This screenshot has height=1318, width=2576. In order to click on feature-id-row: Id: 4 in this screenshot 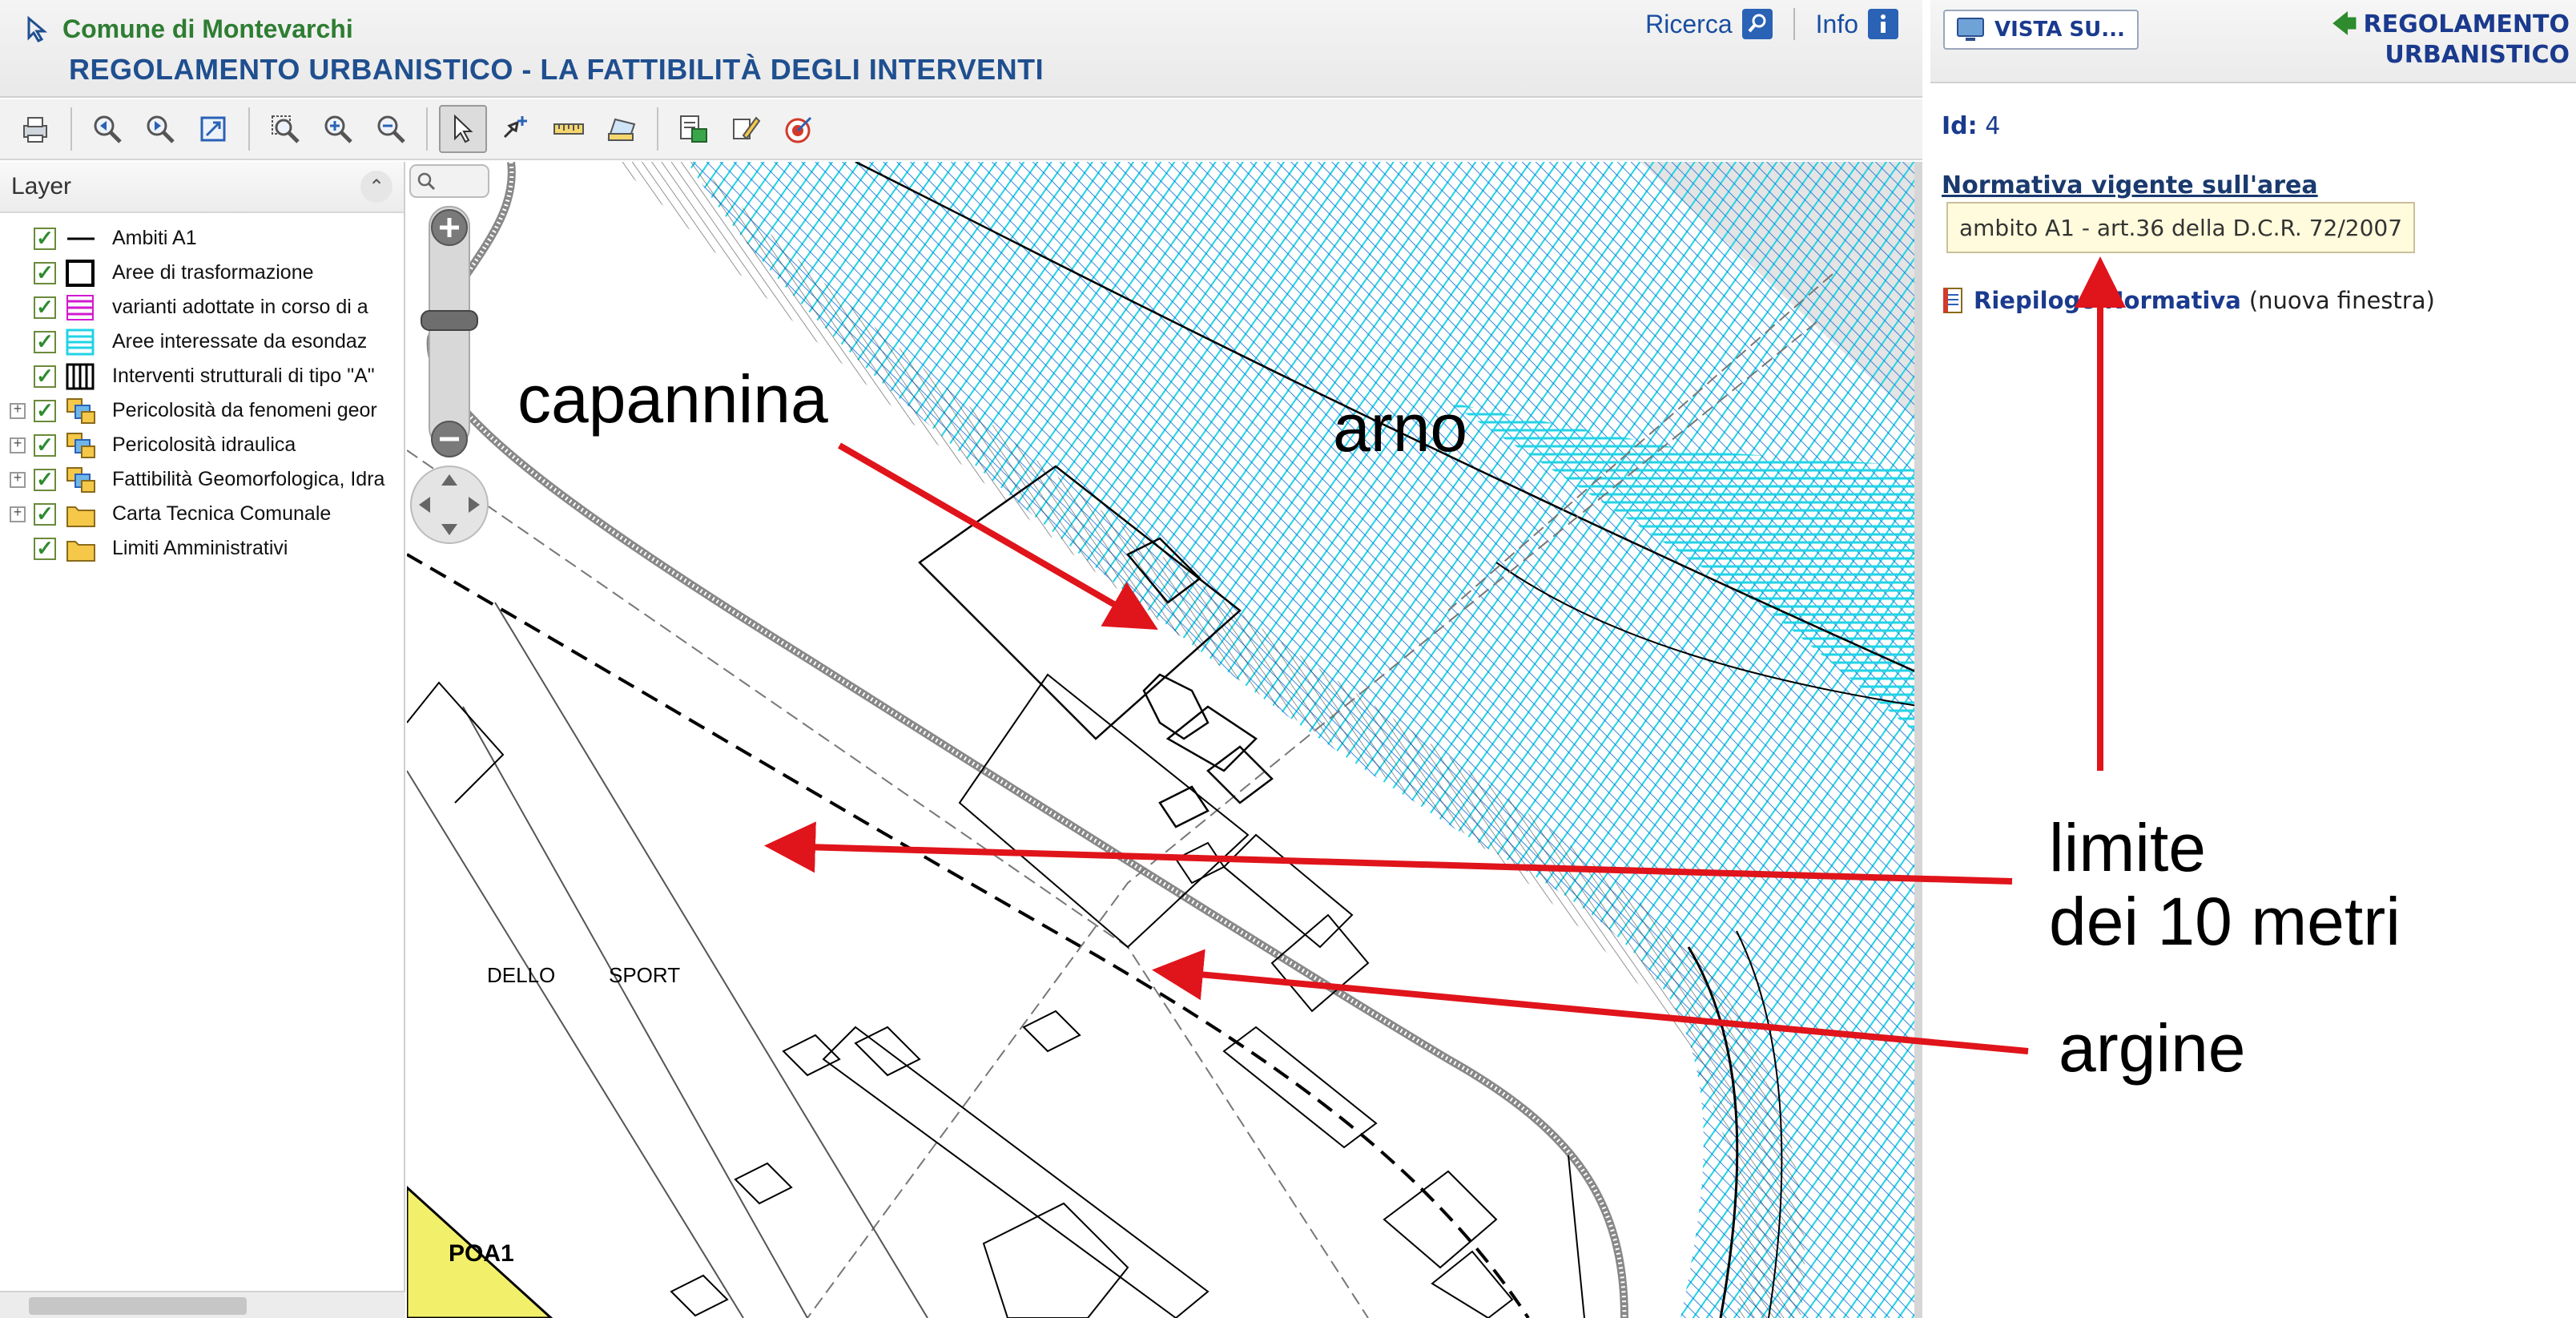, I will do `click(1971, 126)`.